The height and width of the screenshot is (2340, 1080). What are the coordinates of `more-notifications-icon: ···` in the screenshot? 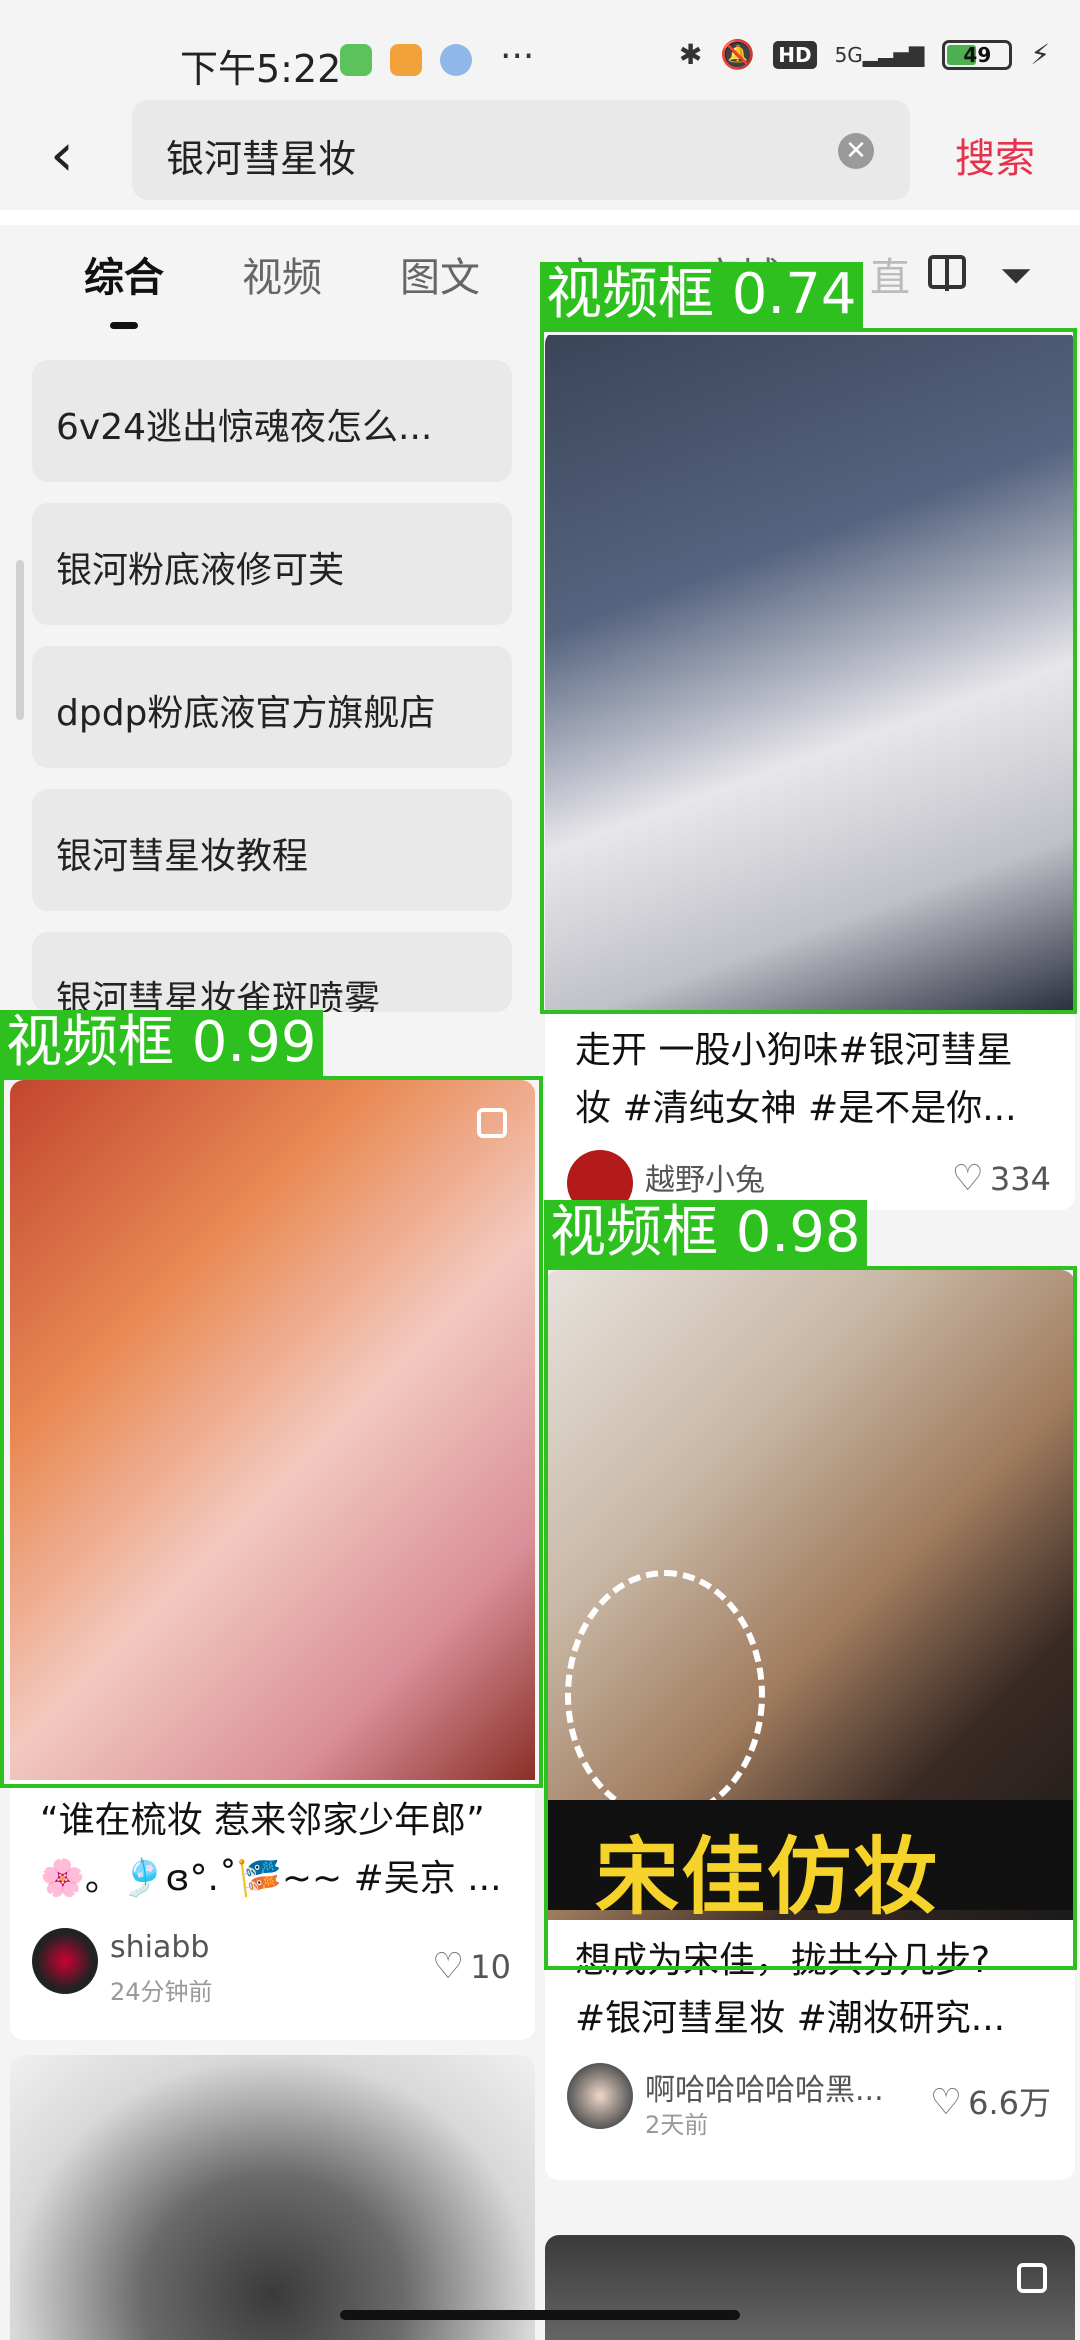 It's located at (517, 56).